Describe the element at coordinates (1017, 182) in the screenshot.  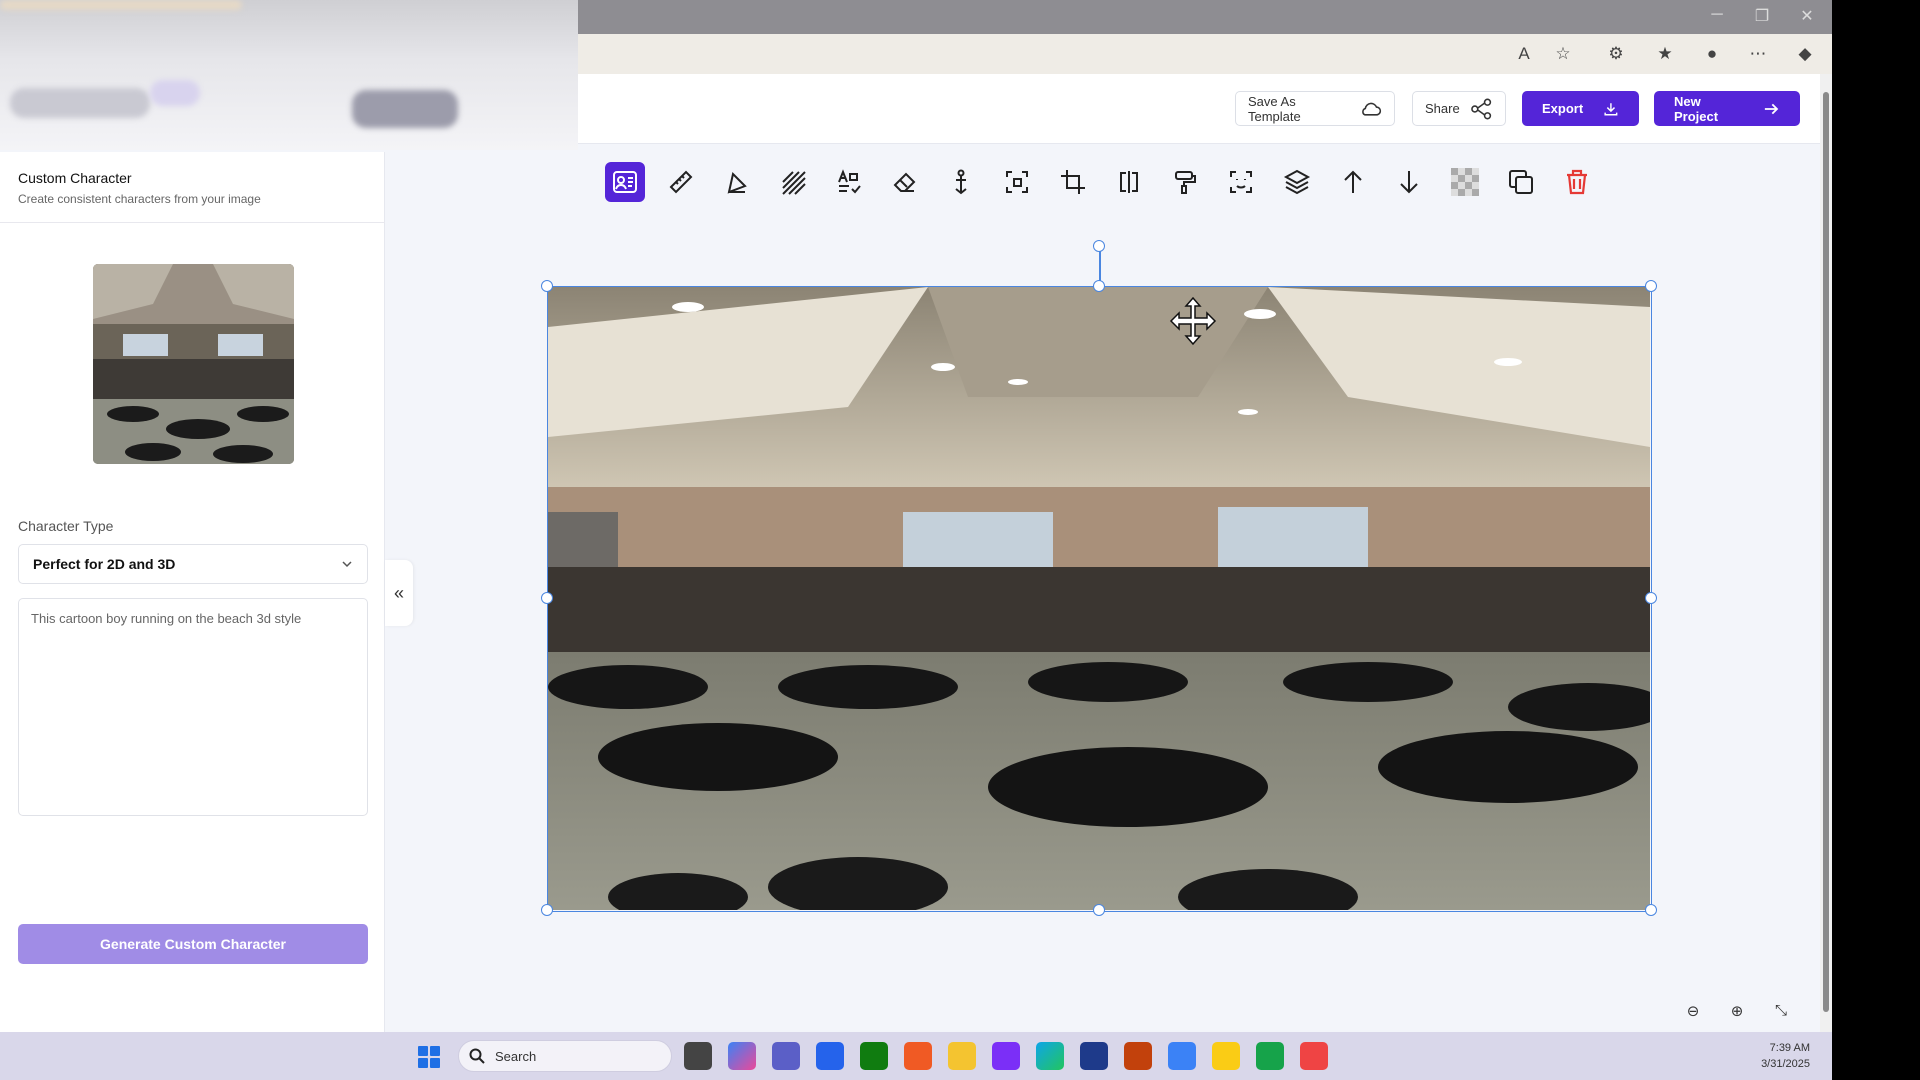
I see `select-region-icon` at that location.